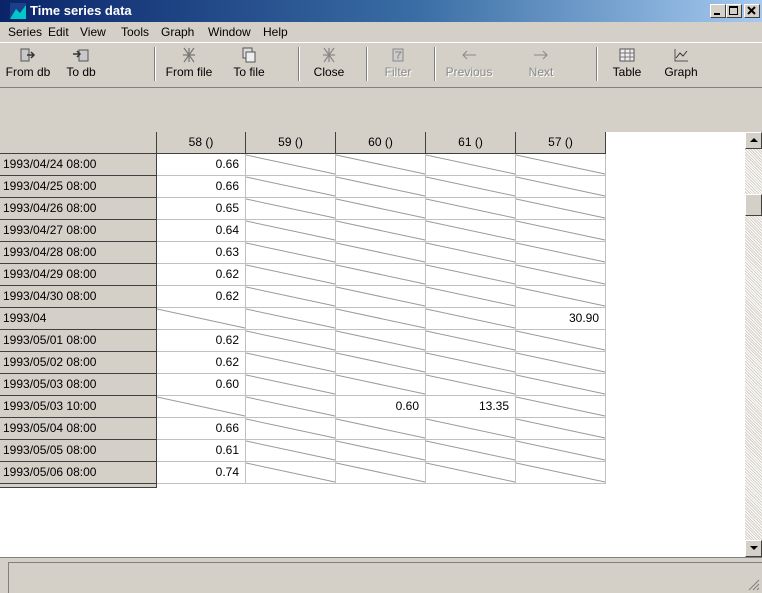 Image resolution: width=762 pixels, height=593 pixels. What do you see at coordinates (381, 11) in the screenshot?
I see `title-bar: Time series data` at bounding box center [381, 11].